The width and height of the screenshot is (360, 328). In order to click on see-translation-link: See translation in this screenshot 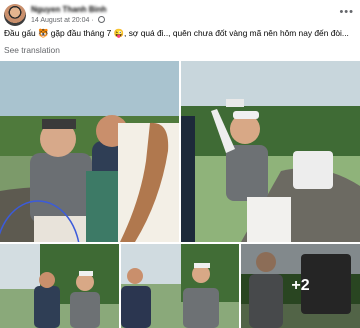, I will do `click(32, 50)`.